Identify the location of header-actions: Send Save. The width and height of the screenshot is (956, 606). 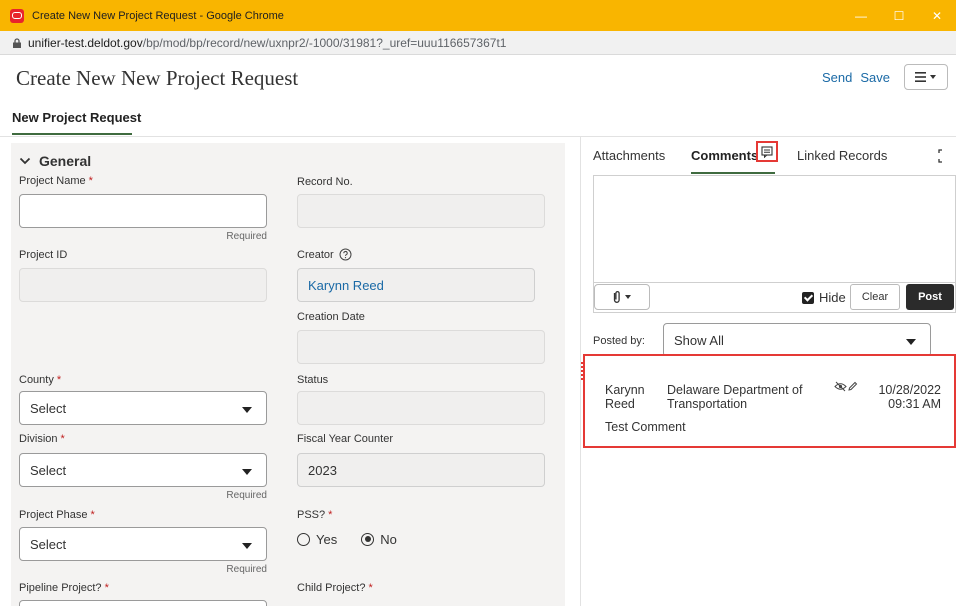
(885, 77).